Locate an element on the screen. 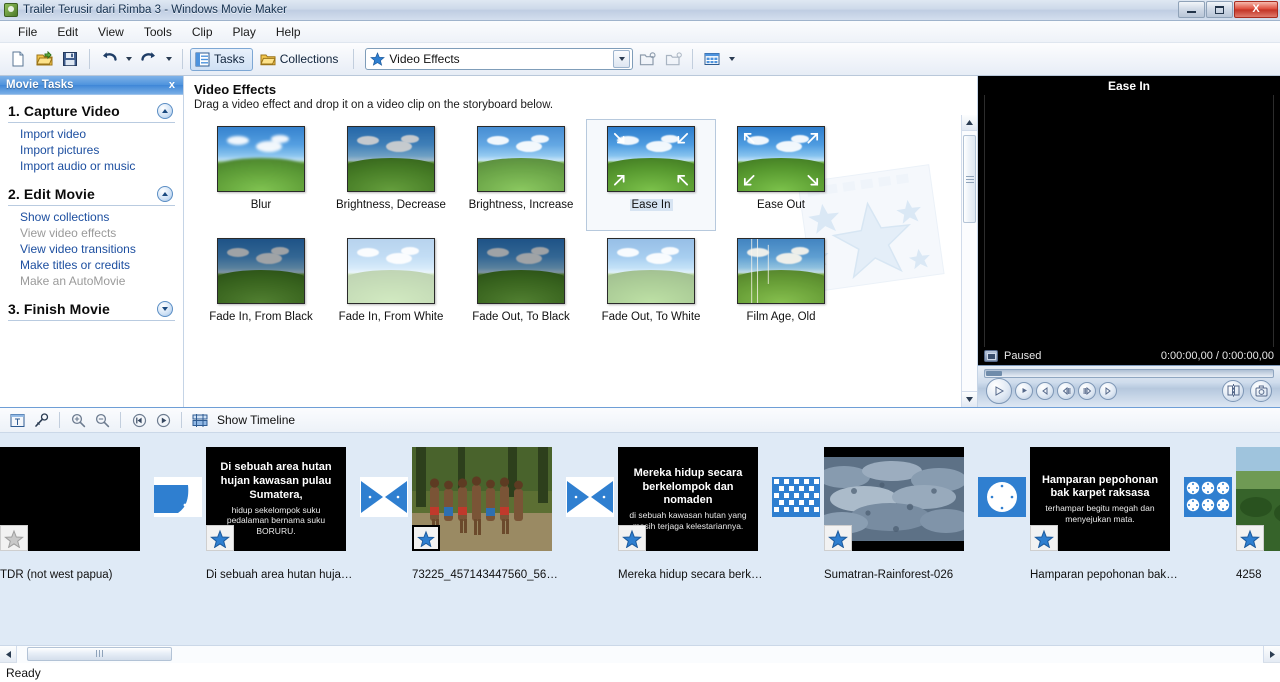  redo-dropdown-button is located at coordinates (169, 59).